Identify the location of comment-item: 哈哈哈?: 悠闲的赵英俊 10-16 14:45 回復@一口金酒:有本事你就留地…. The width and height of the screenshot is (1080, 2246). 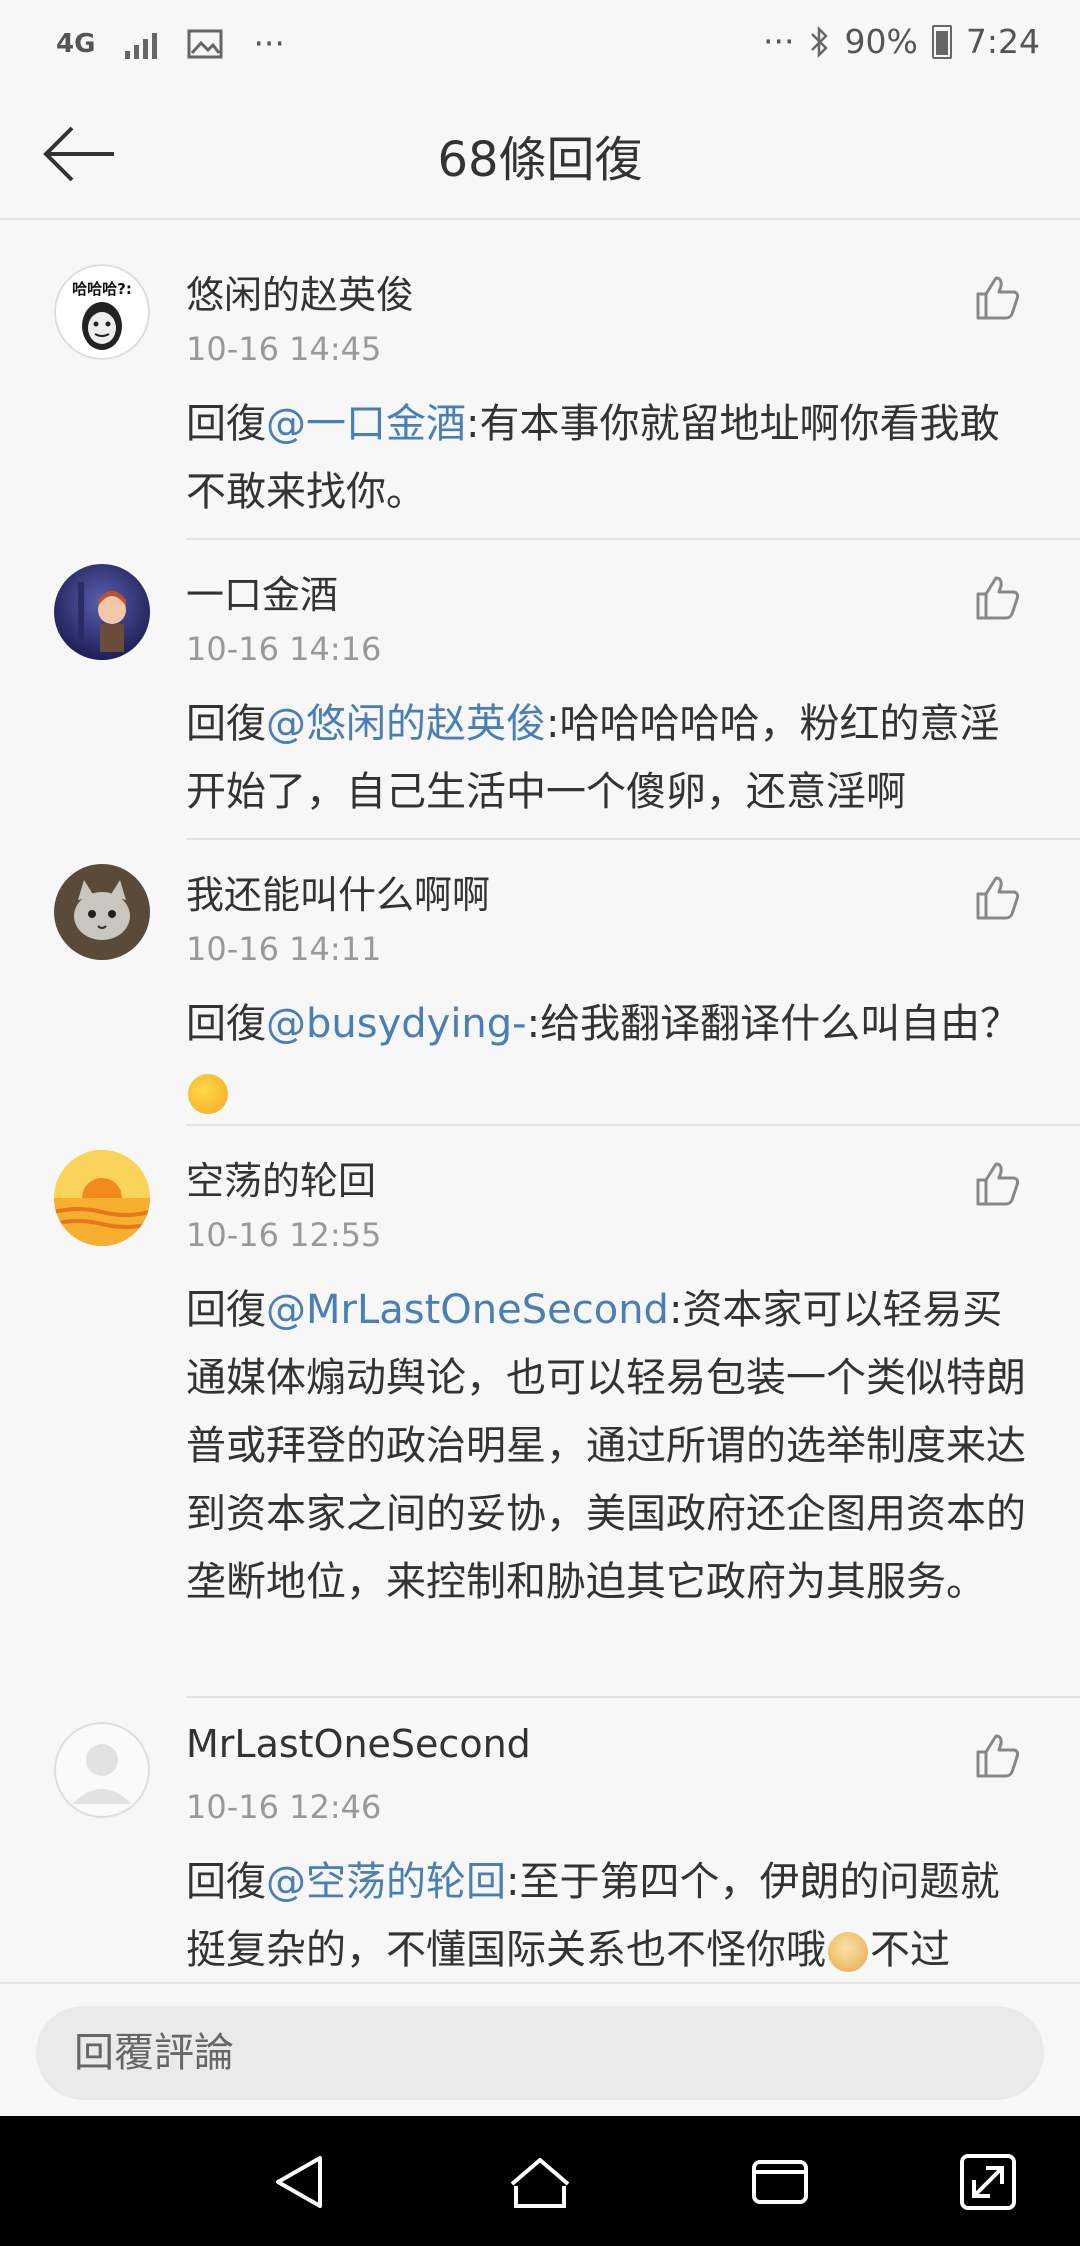
(540, 390).